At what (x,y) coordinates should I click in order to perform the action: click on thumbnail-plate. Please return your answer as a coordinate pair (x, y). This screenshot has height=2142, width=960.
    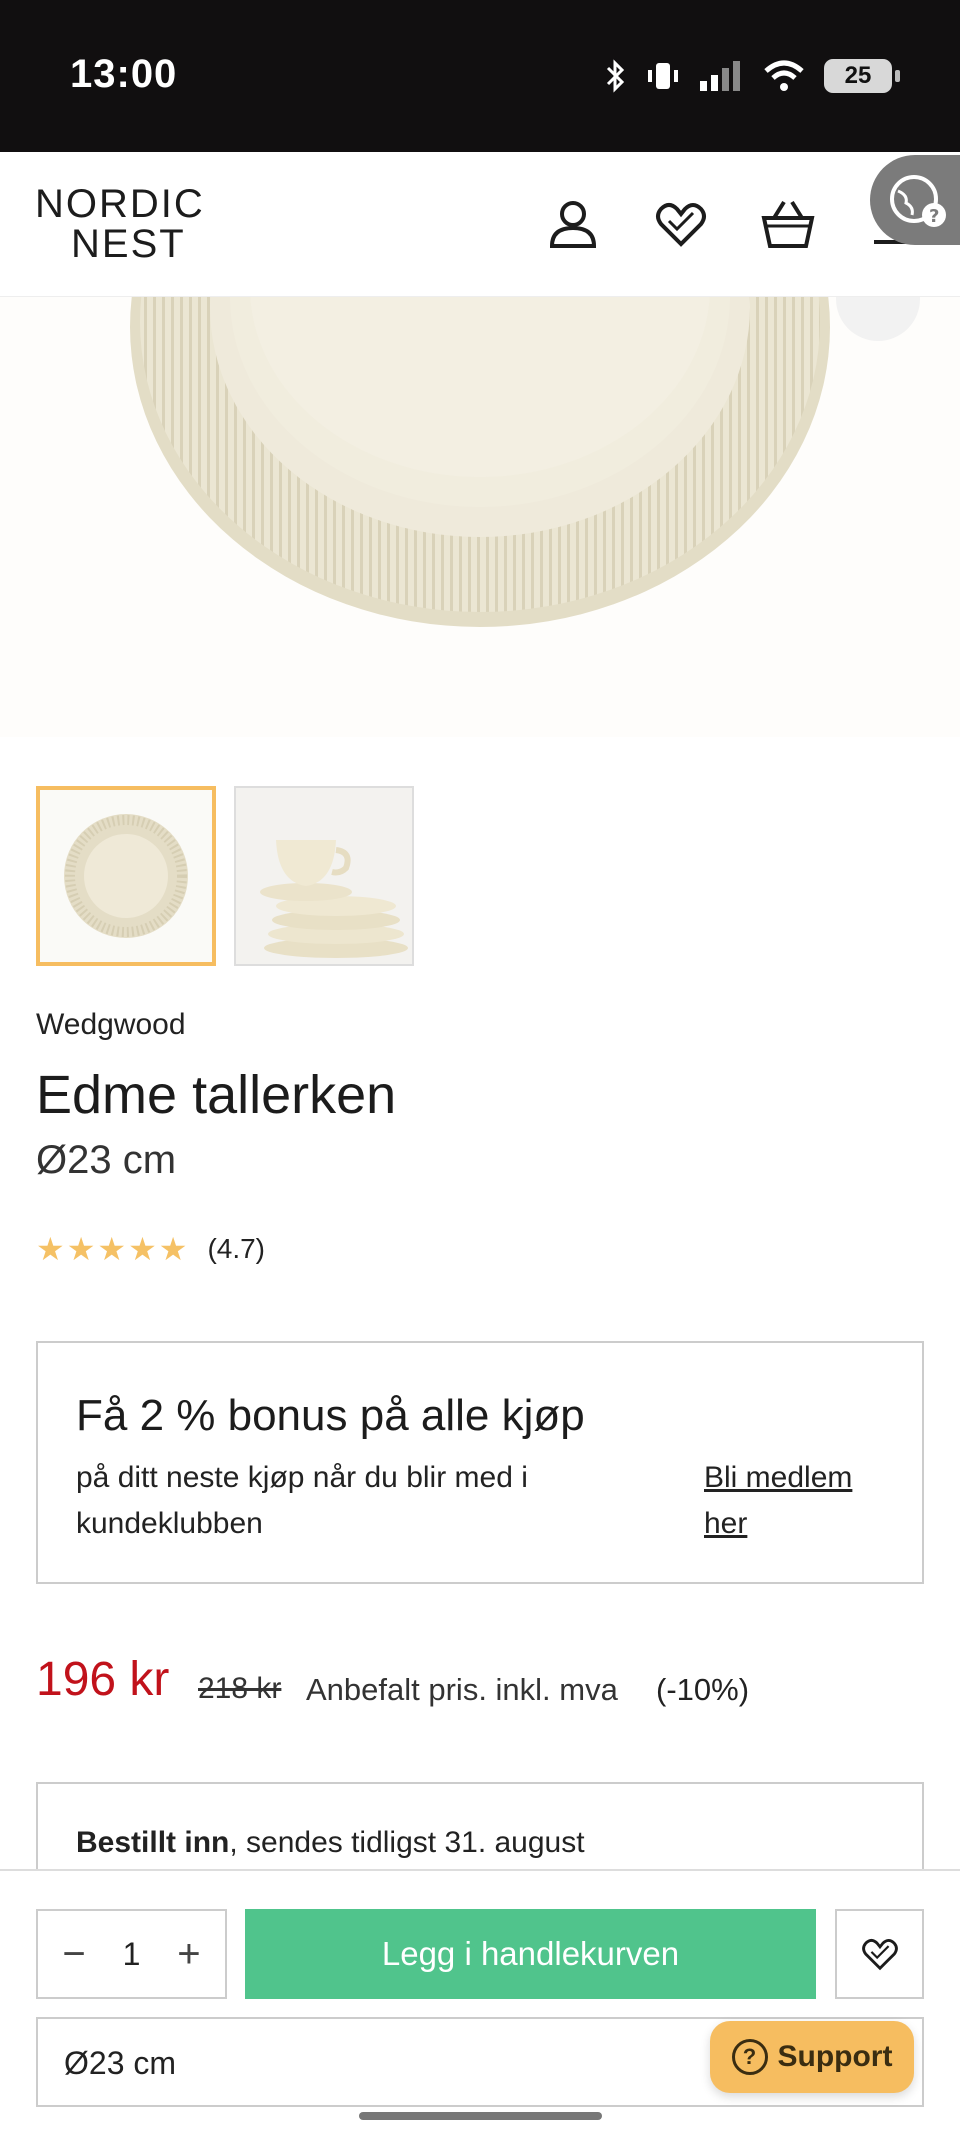
    Looking at the image, I should click on (126, 876).